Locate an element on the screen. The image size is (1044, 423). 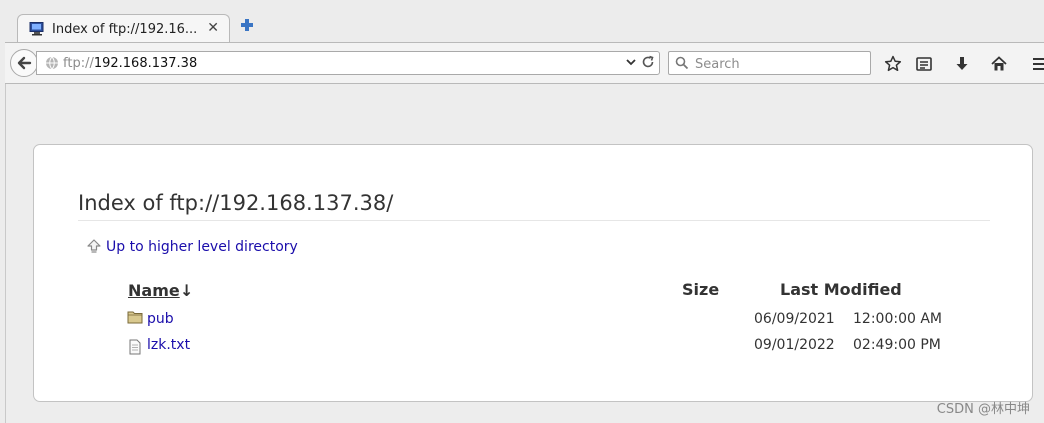
computer-icon is located at coordinates (36, 29).